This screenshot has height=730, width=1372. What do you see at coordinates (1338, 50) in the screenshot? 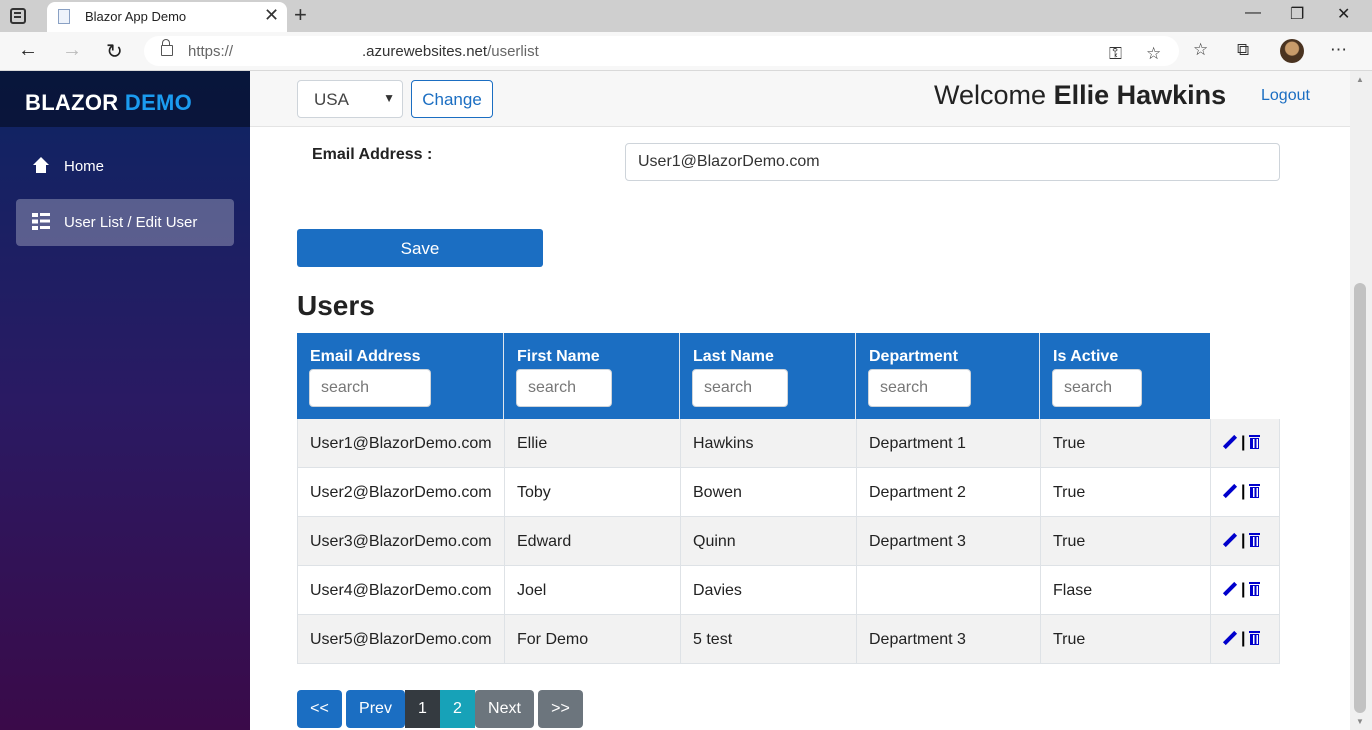
I see `more-menu-icon: ⋯` at bounding box center [1338, 50].